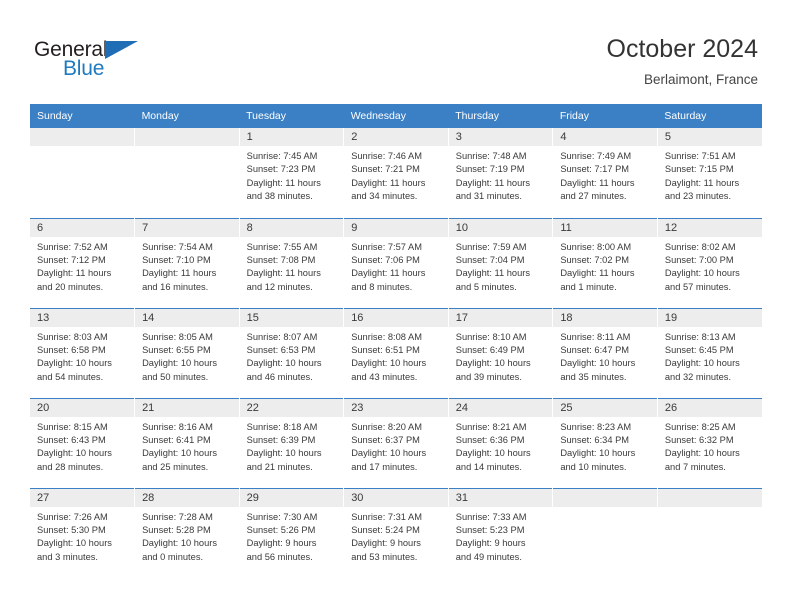 This screenshot has width=792, height=612. What do you see at coordinates (187, 116) in the screenshot?
I see `weekday-header-monday: Monday` at bounding box center [187, 116].